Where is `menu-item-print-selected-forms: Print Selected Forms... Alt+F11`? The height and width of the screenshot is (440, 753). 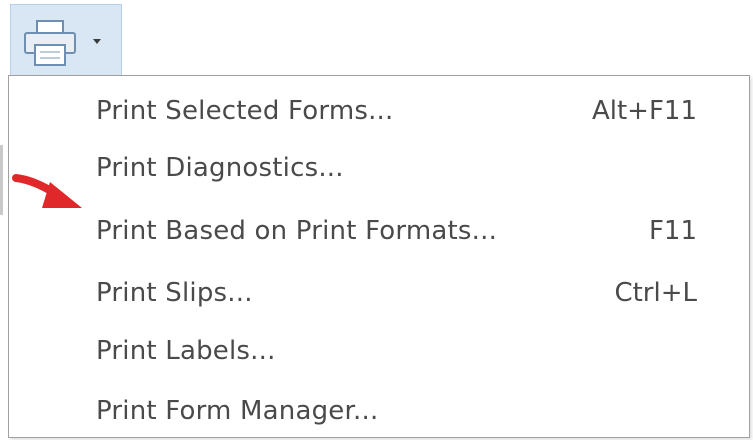
menu-item-print-selected-forms: Print Selected Forms... Alt+F11 is located at coordinates (379, 111).